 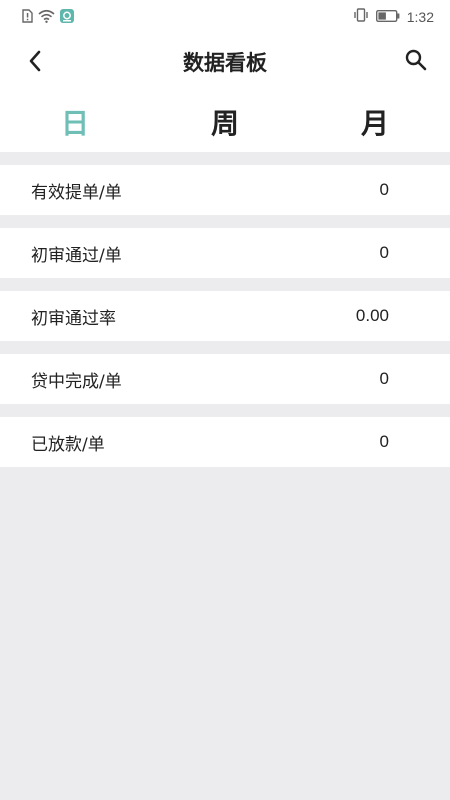 What do you see at coordinates (76, 192) in the screenshot?
I see `stat-label: 有效提单/单` at bounding box center [76, 192].